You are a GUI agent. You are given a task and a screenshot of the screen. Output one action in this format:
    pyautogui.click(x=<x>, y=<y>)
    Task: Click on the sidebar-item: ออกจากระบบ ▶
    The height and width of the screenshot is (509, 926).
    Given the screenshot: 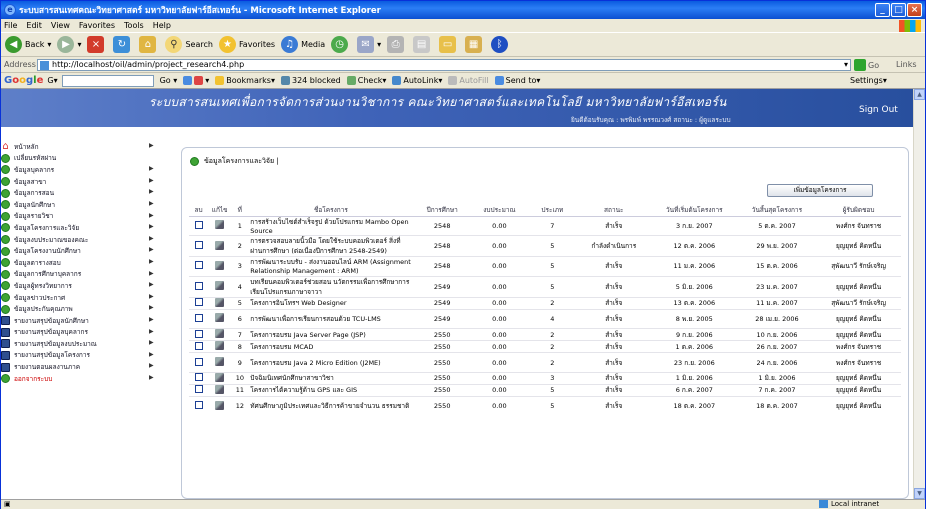 What is the action you would take?
    pyautogui.click(x=79, y=379)
    